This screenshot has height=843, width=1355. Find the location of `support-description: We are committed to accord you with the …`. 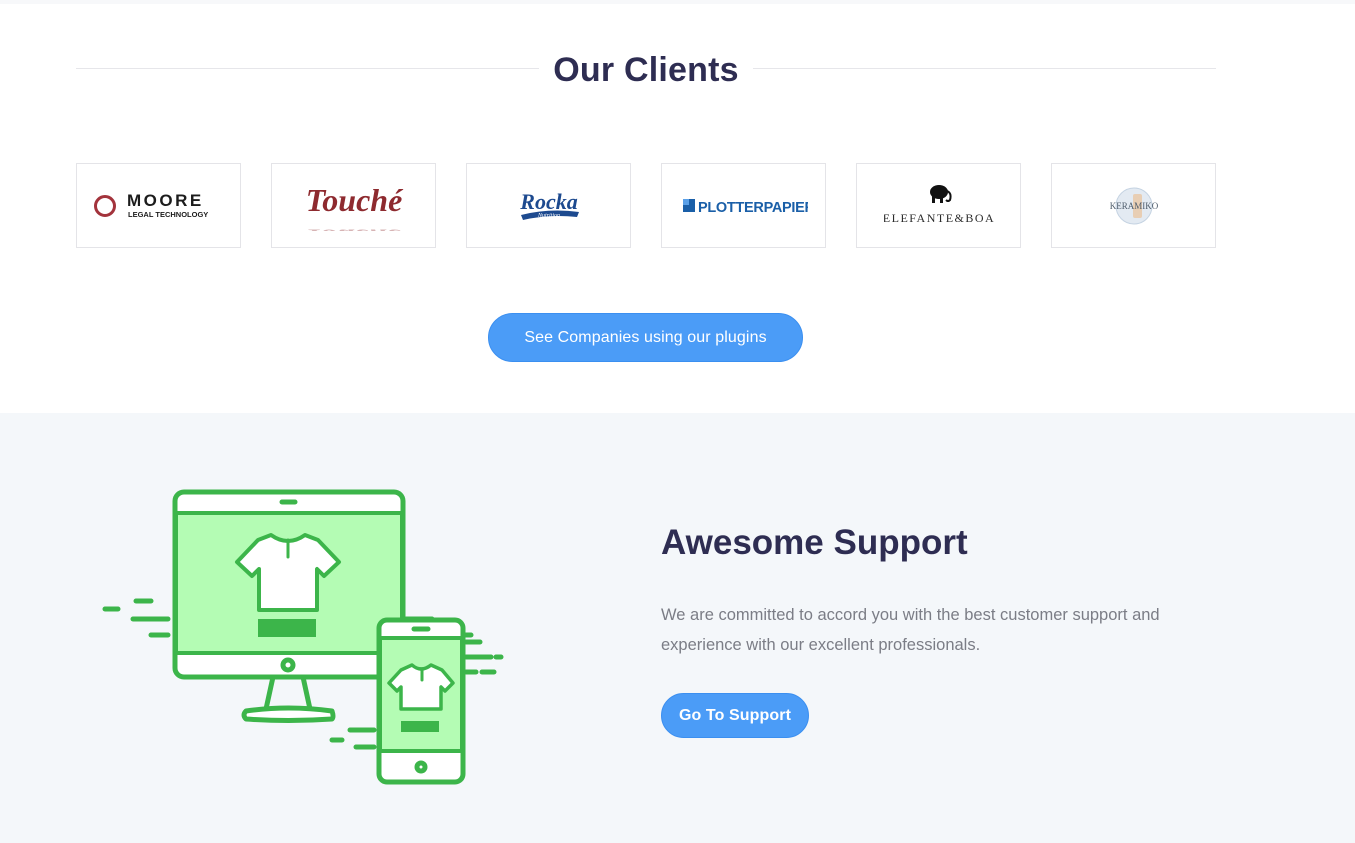

support-description: We are committed to accord you with the … is located at coordinates (910, 630).